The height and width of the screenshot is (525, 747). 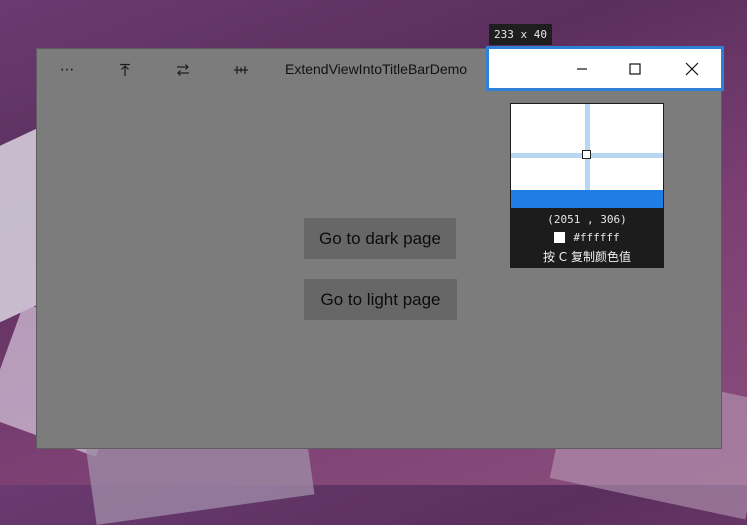 I want to click on close-icon, so click(x=692, y=68).